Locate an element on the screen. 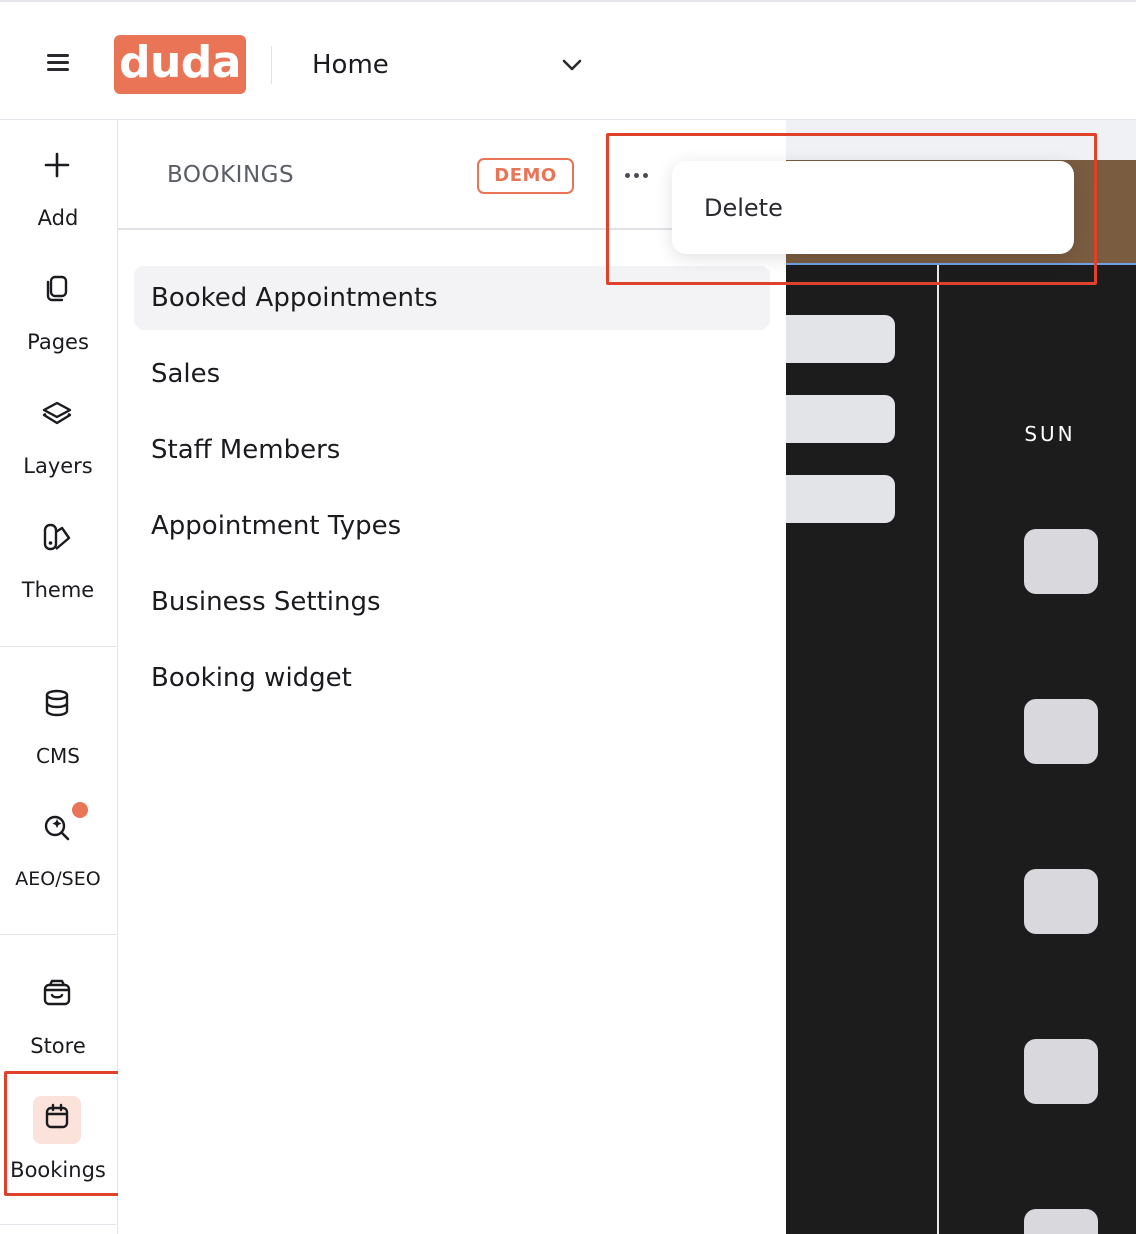 The image size is (1136, 1234). menu-item-staff-members: Staff Members is located at coordinates (452, 450).